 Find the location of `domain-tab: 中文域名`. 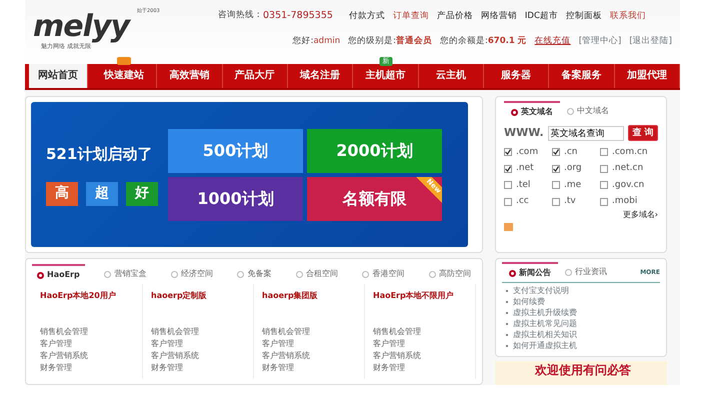

domain-tab: 中文域名 is located at coordinates (588, 111).